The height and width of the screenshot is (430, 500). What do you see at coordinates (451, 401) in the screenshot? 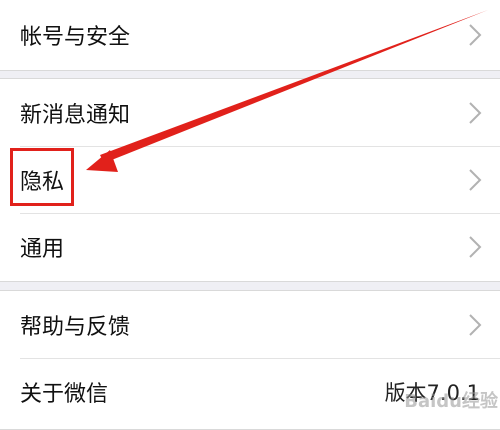
I see `baidu-watermark: Baidu经验` at bounding box center [451, 401].